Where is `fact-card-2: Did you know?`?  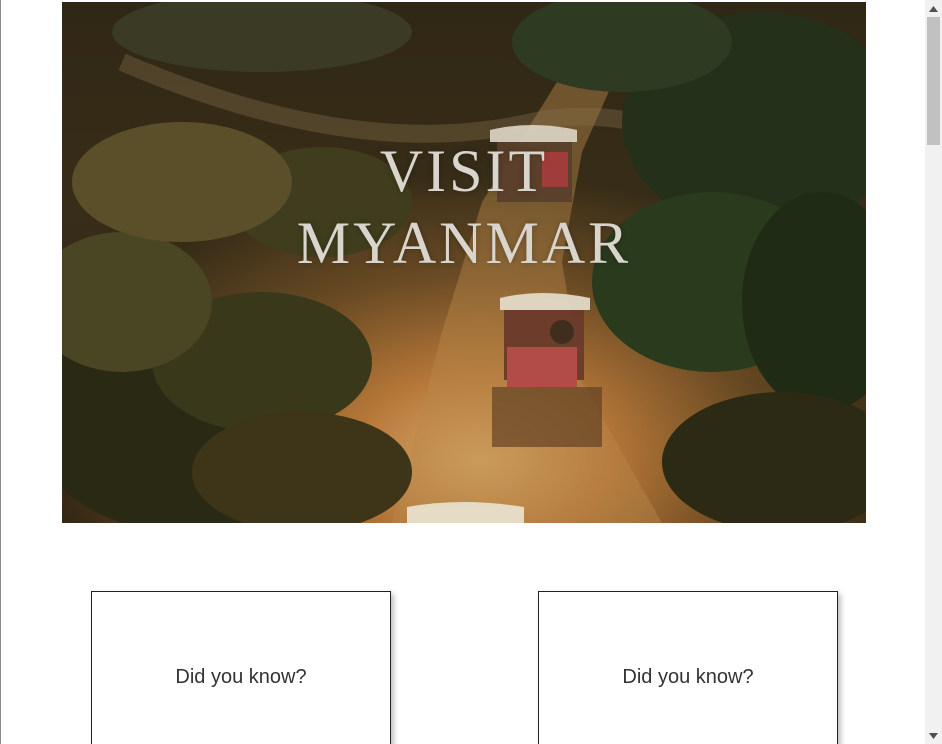 fact-card-2: Did you know? is located at coordinates (688, 667).